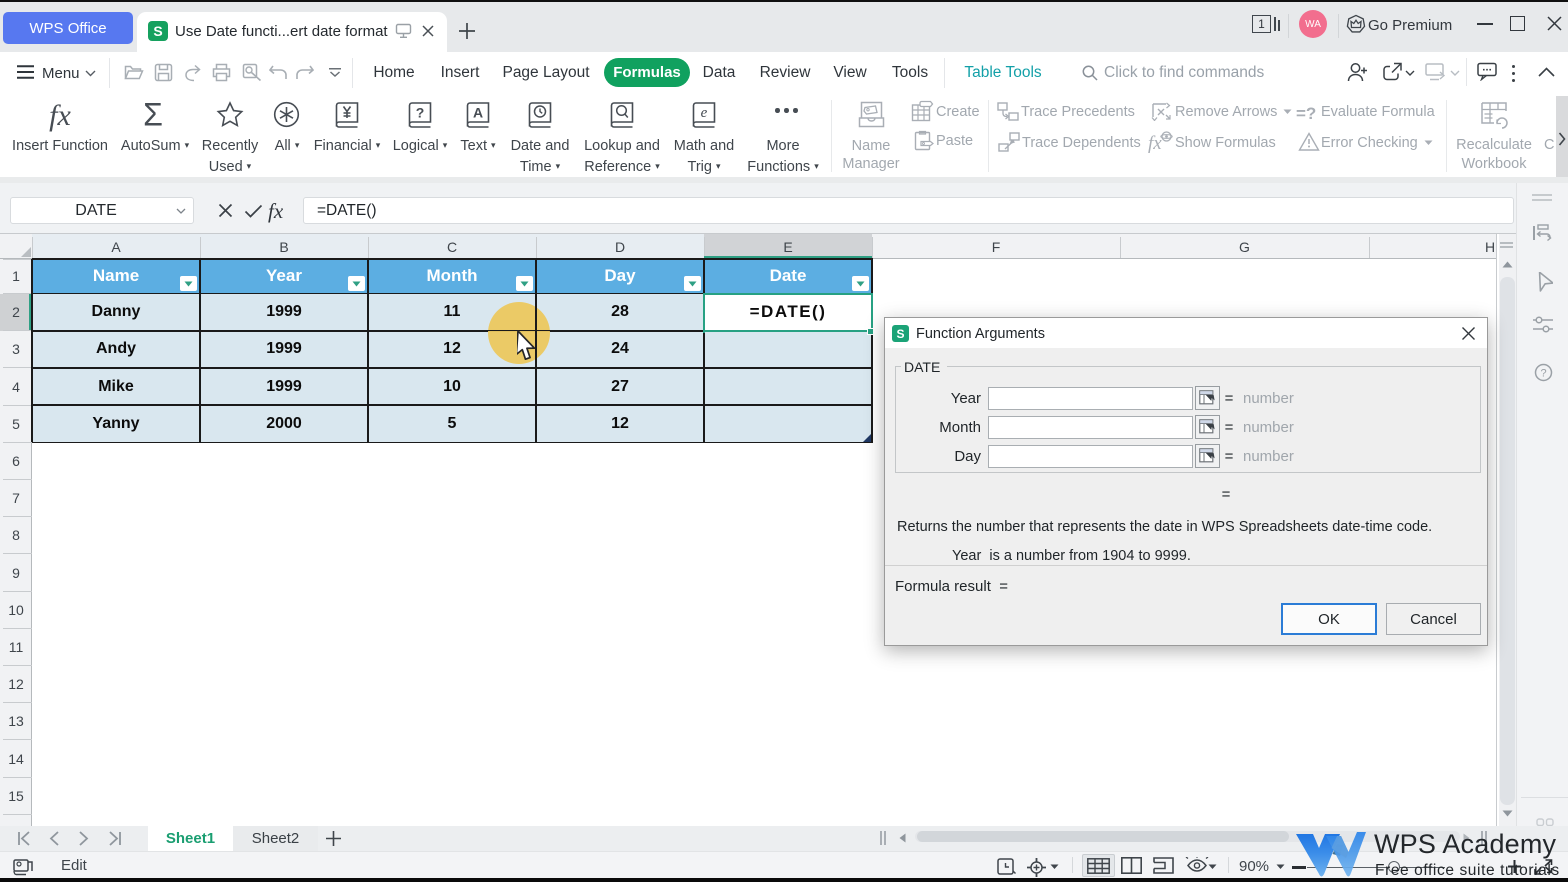 The height and width of the screenshot is (882, 1568). Describe the element at coordinates (704, 113) in the screenshot. I see `svg-text: e` at that location.